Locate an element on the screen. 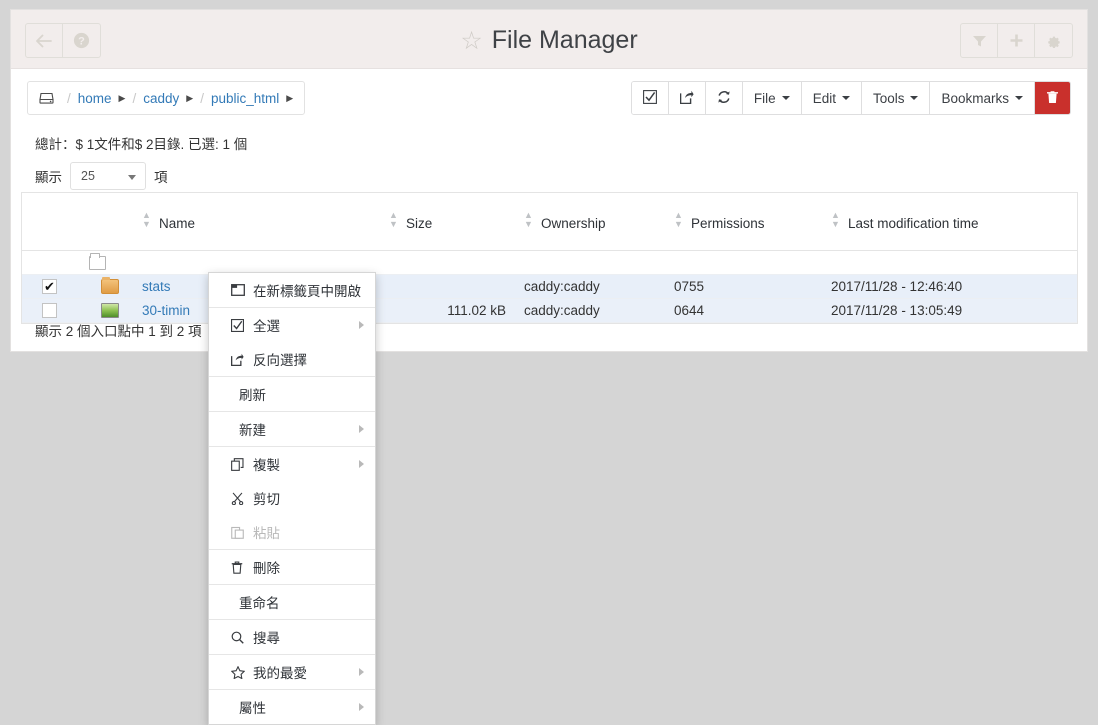  file-link: stats is located at coordinates (156, 286).